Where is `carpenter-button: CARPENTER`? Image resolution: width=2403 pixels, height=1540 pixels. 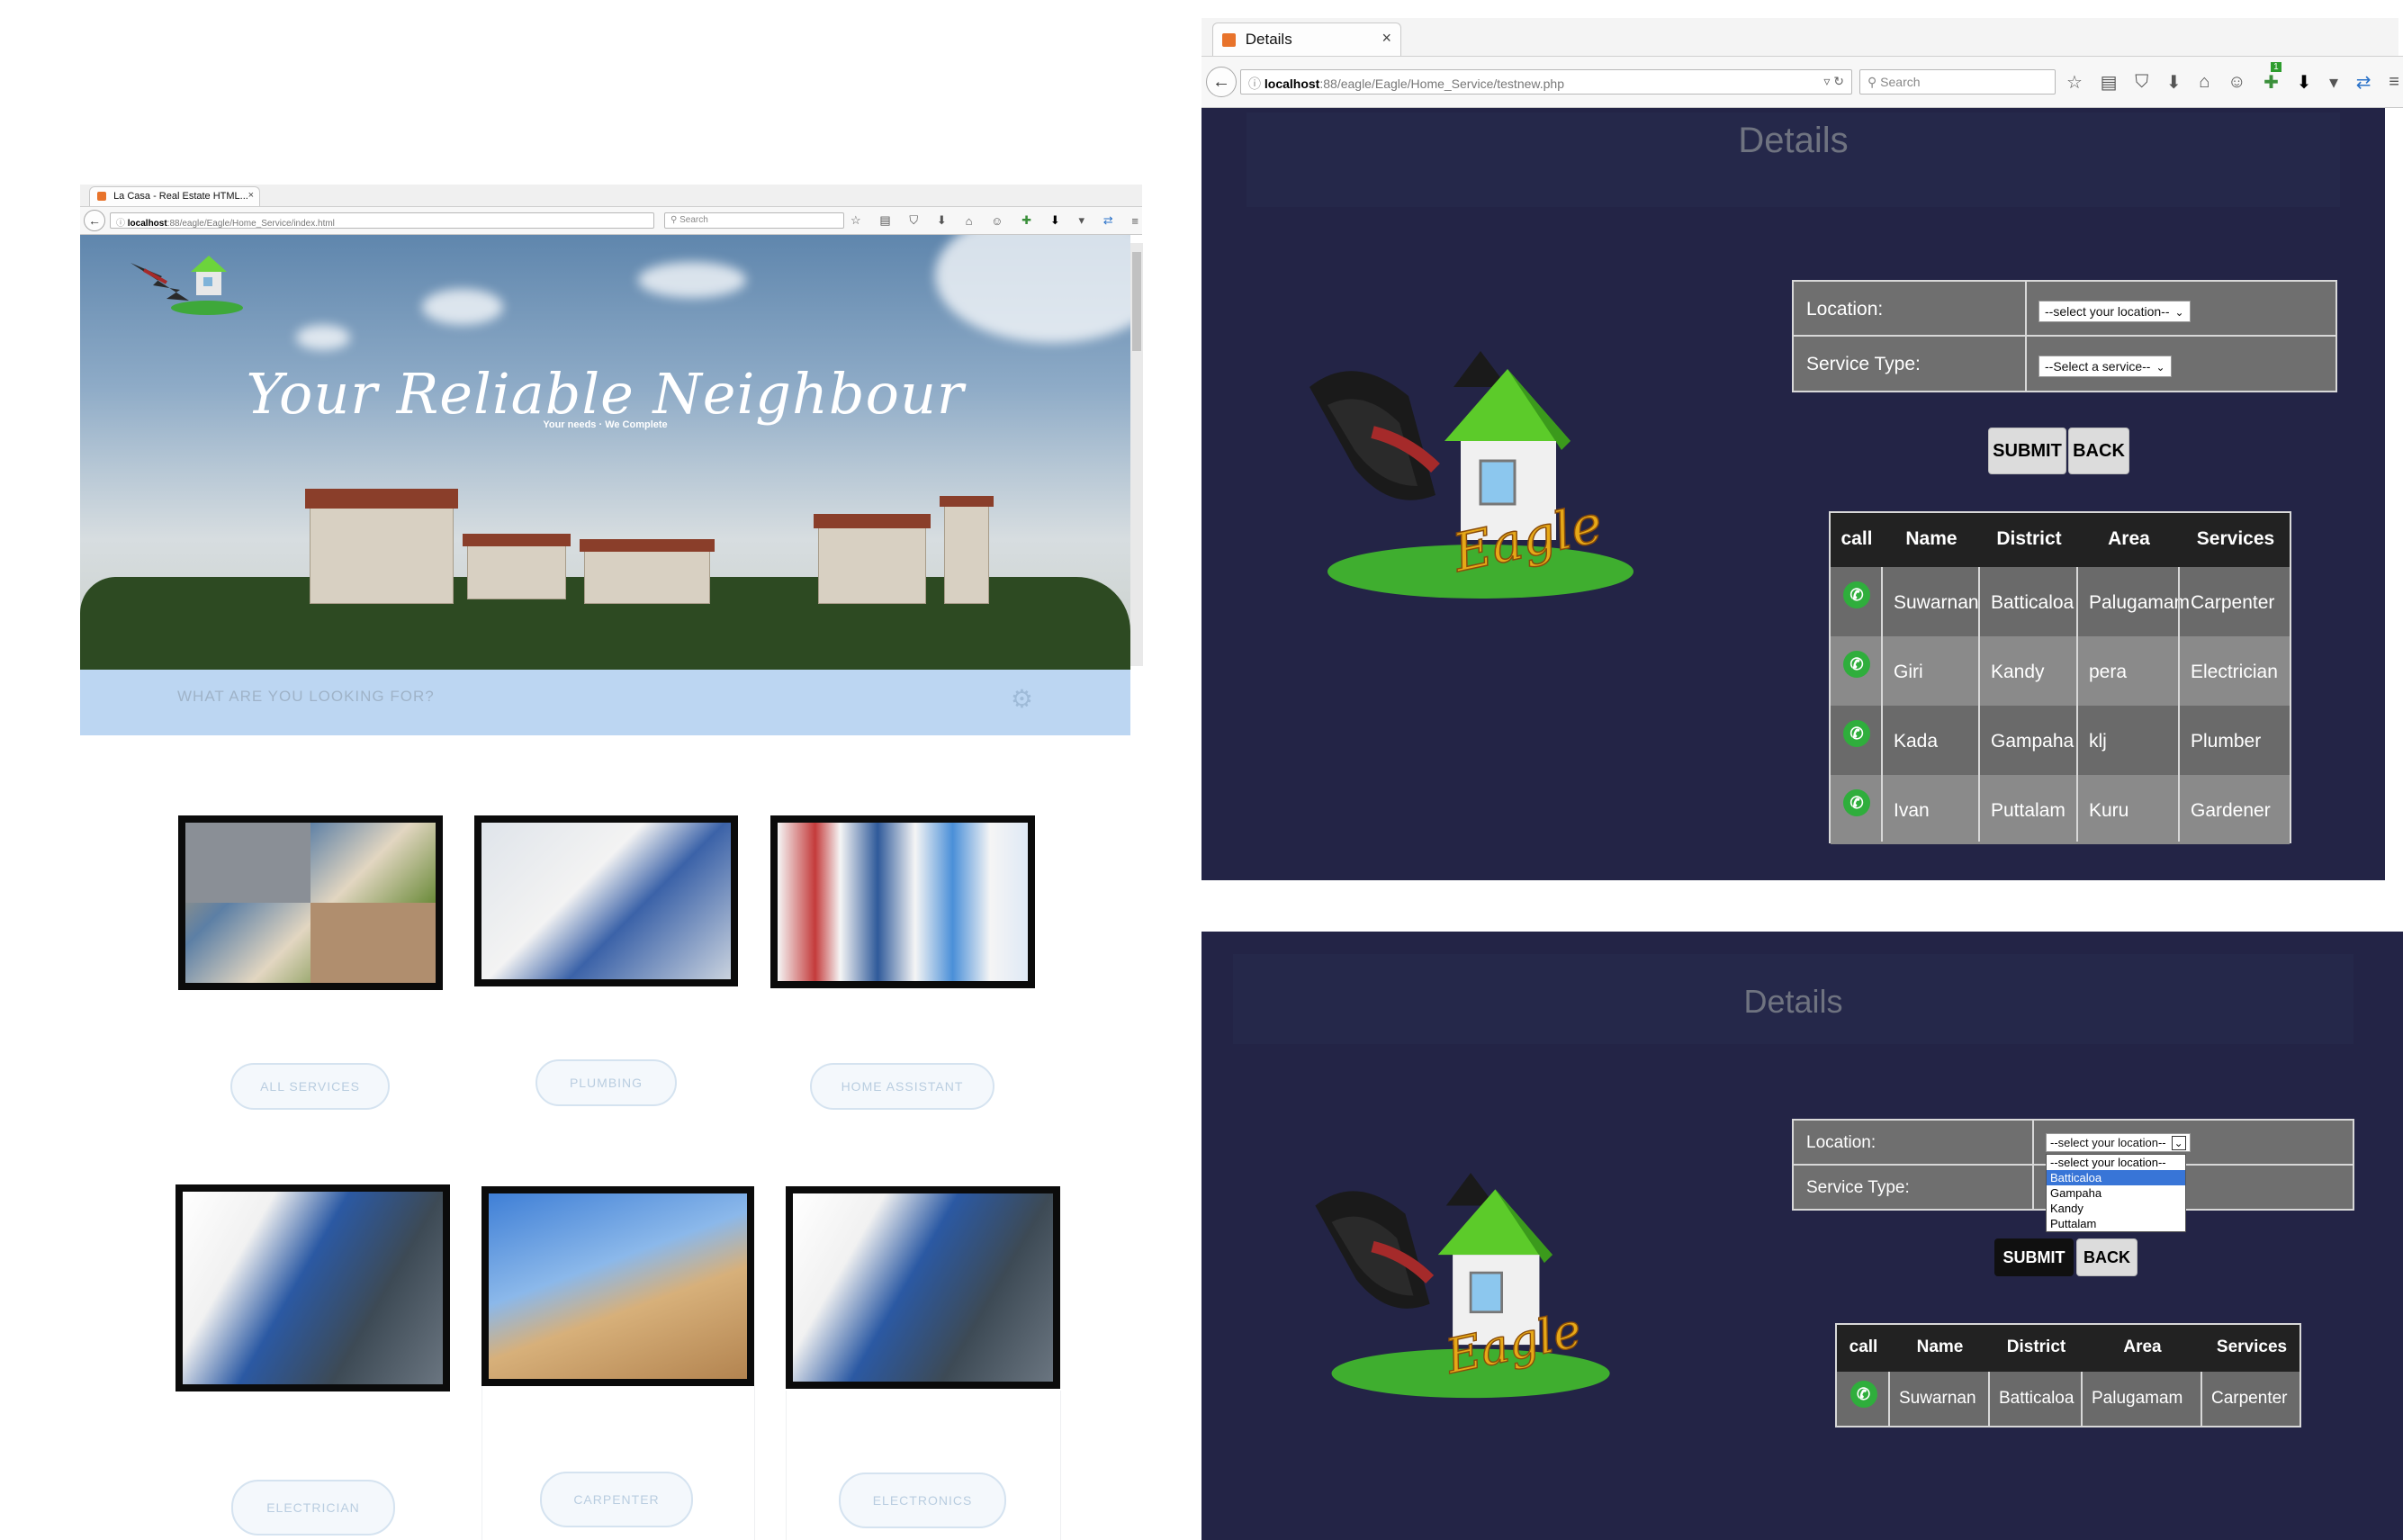 carpenter-button: CARPENTER is located at coordinates (616, 1499).